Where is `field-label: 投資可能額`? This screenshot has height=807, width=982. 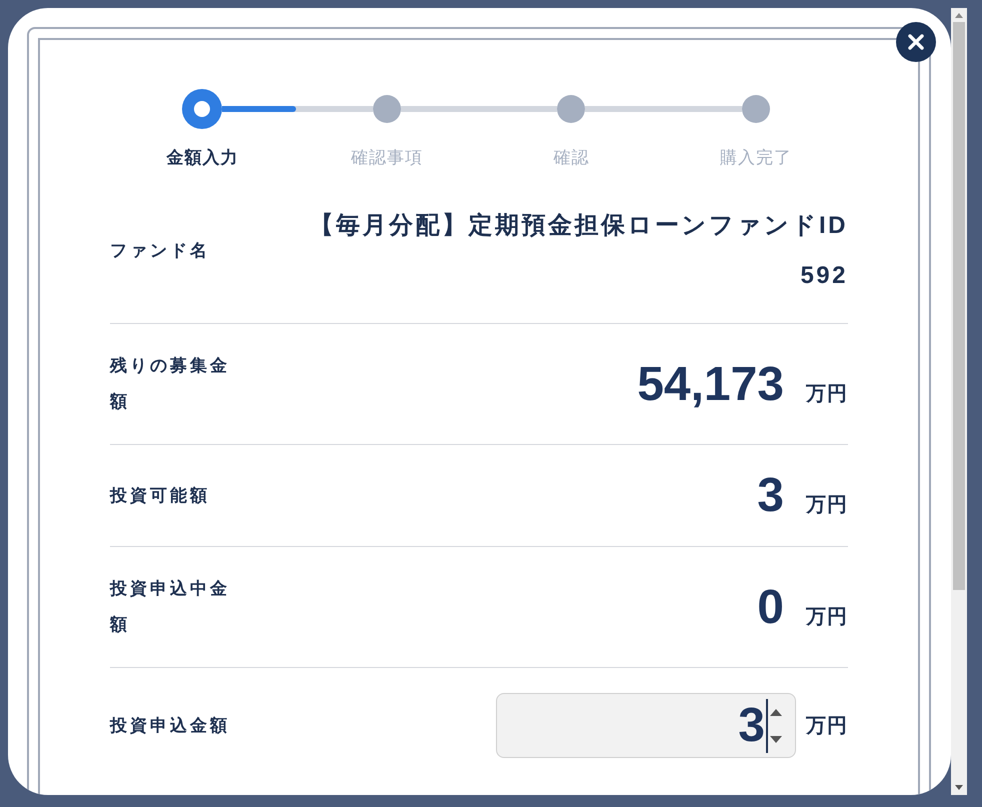
field-label: 投資可能額 is located at coordinates (160, 495).